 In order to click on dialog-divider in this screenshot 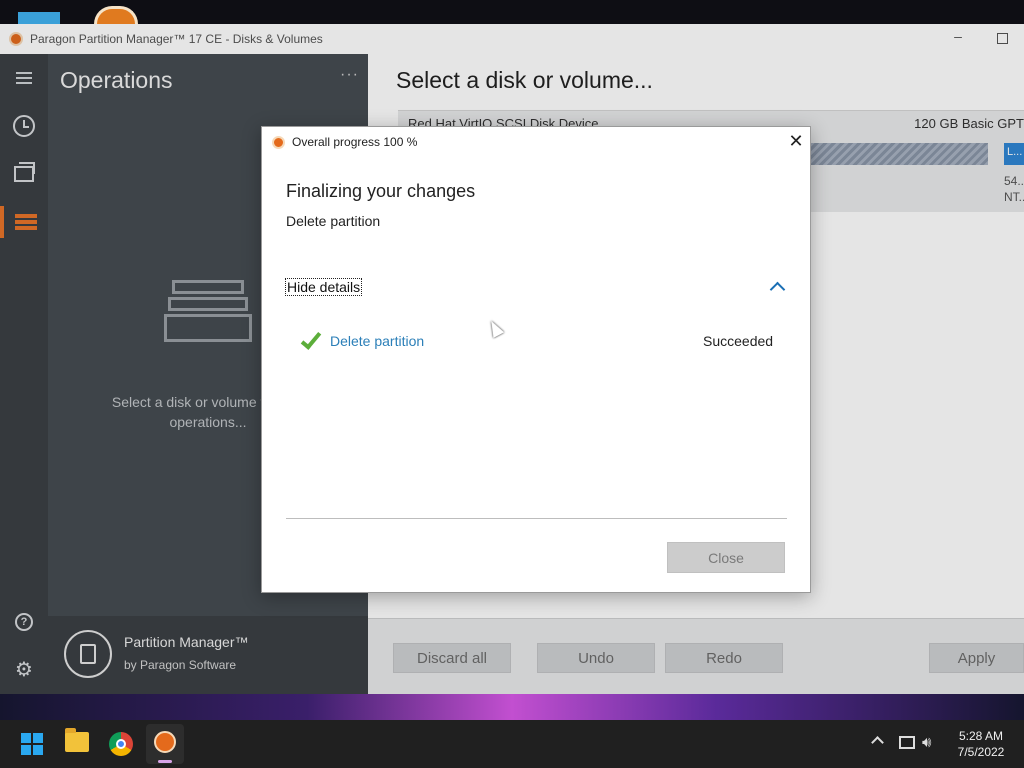, I will do `click(536, 518)`.